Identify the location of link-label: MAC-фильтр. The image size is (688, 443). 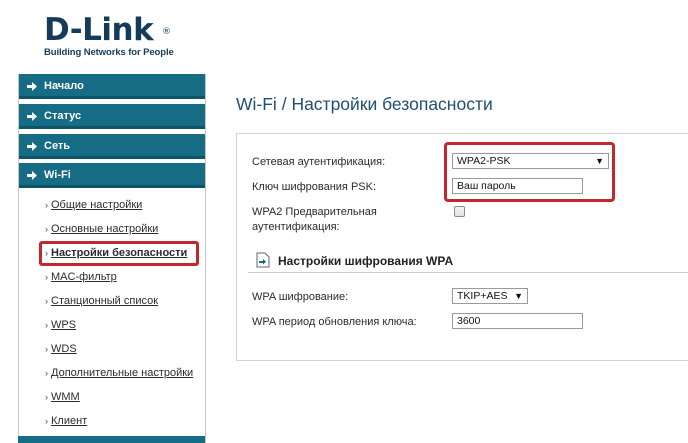
(84, 277).